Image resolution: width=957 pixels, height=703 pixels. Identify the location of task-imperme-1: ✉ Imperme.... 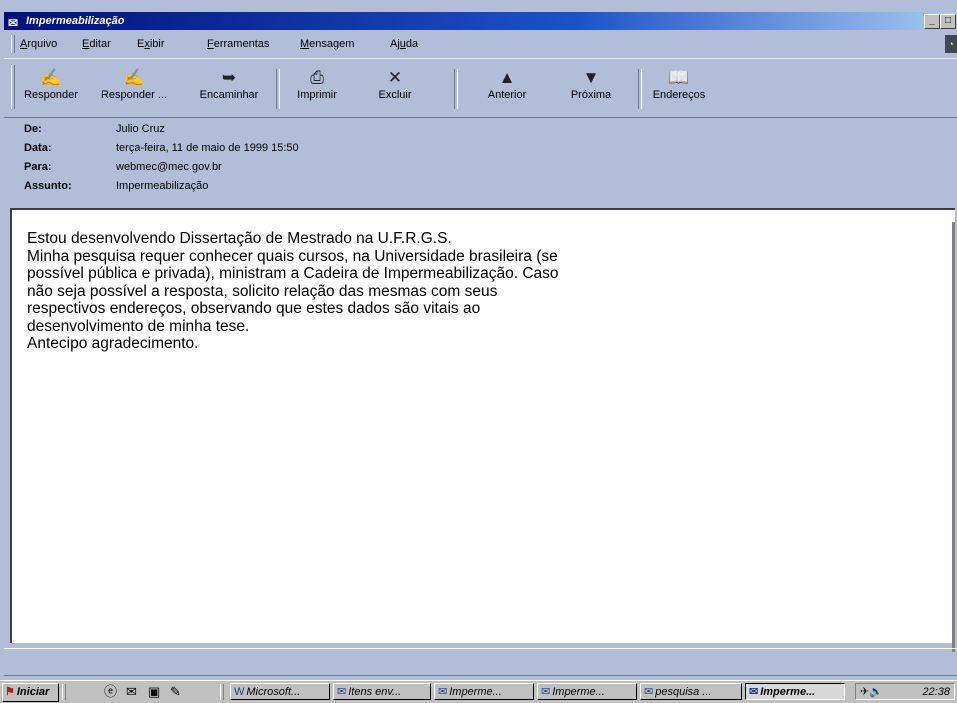
(484, 691).